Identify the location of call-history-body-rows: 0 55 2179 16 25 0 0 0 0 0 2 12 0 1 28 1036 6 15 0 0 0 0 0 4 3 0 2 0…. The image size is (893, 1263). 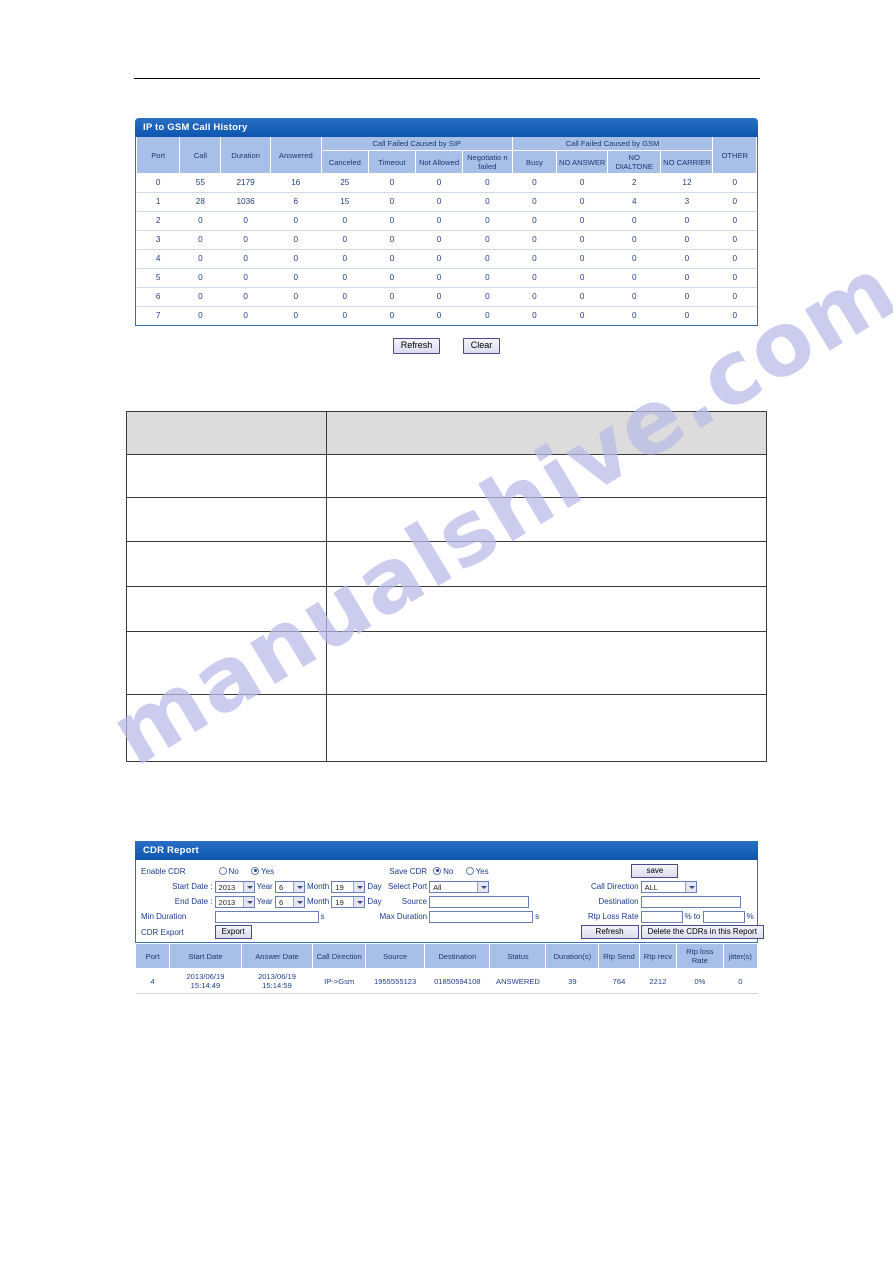
(446, 249).